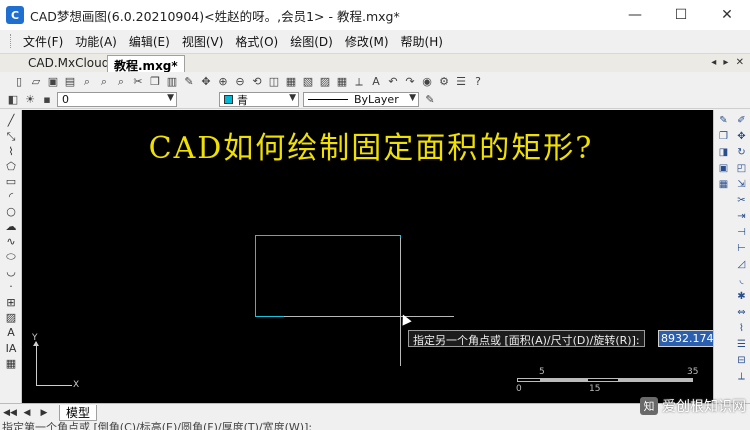 The width and height of the screenshot is (750, 430). Describe the element at coordinates (741, 200) in the screenshot. I see `trim-icon: ✂` at that location.